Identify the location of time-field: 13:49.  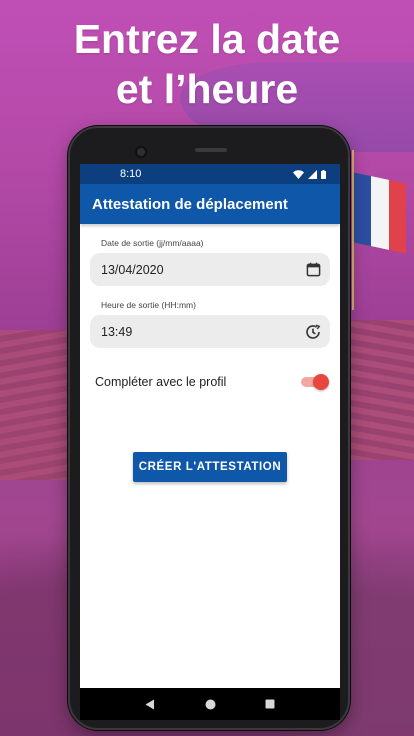
(210, 331).